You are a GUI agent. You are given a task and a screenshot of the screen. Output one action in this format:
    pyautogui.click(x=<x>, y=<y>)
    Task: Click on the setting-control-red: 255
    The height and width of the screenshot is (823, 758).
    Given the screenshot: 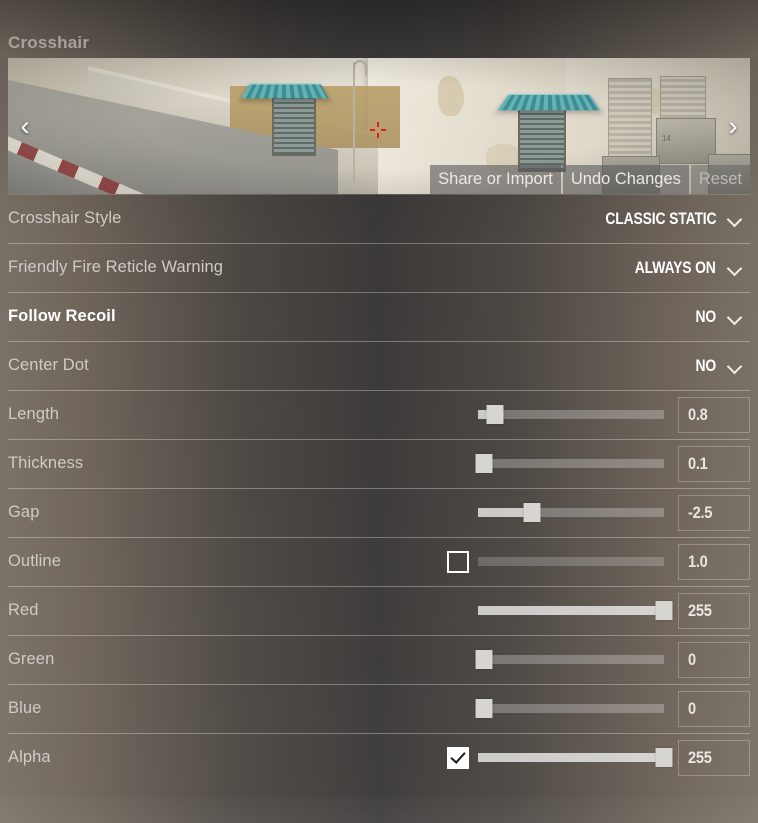 What is the action you would take?
    pyautogui.click(x=598, y=610)
    